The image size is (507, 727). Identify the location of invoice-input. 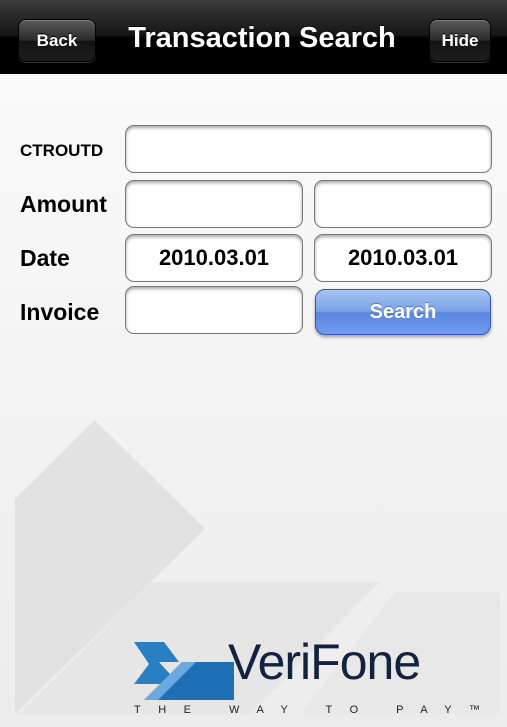
(214, 310).